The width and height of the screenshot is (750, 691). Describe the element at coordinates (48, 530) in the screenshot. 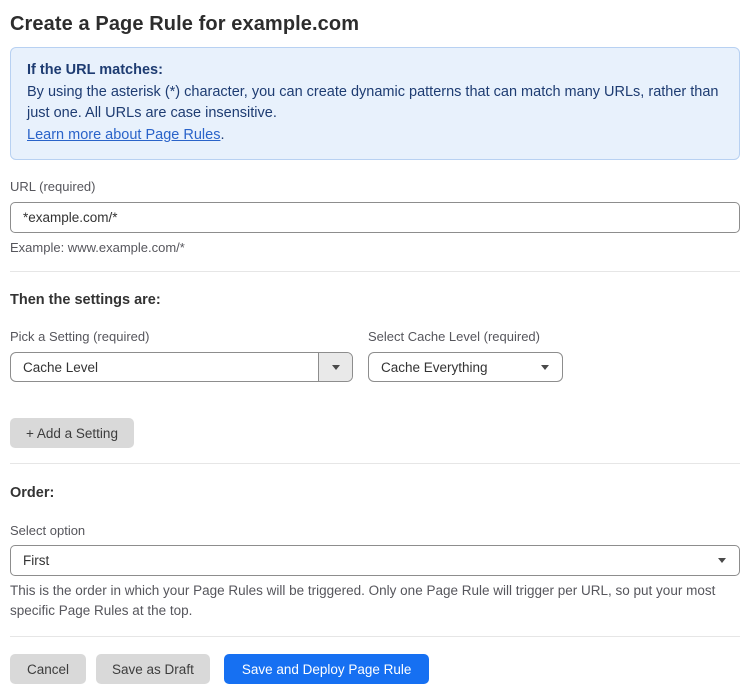

I see `order-select-label: Select option` at that location.